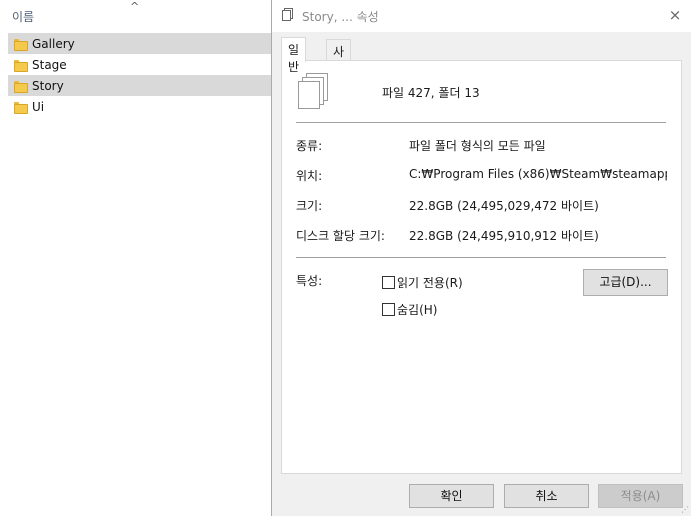  I want to click on column-name-label: 이름, so click(23, 16).